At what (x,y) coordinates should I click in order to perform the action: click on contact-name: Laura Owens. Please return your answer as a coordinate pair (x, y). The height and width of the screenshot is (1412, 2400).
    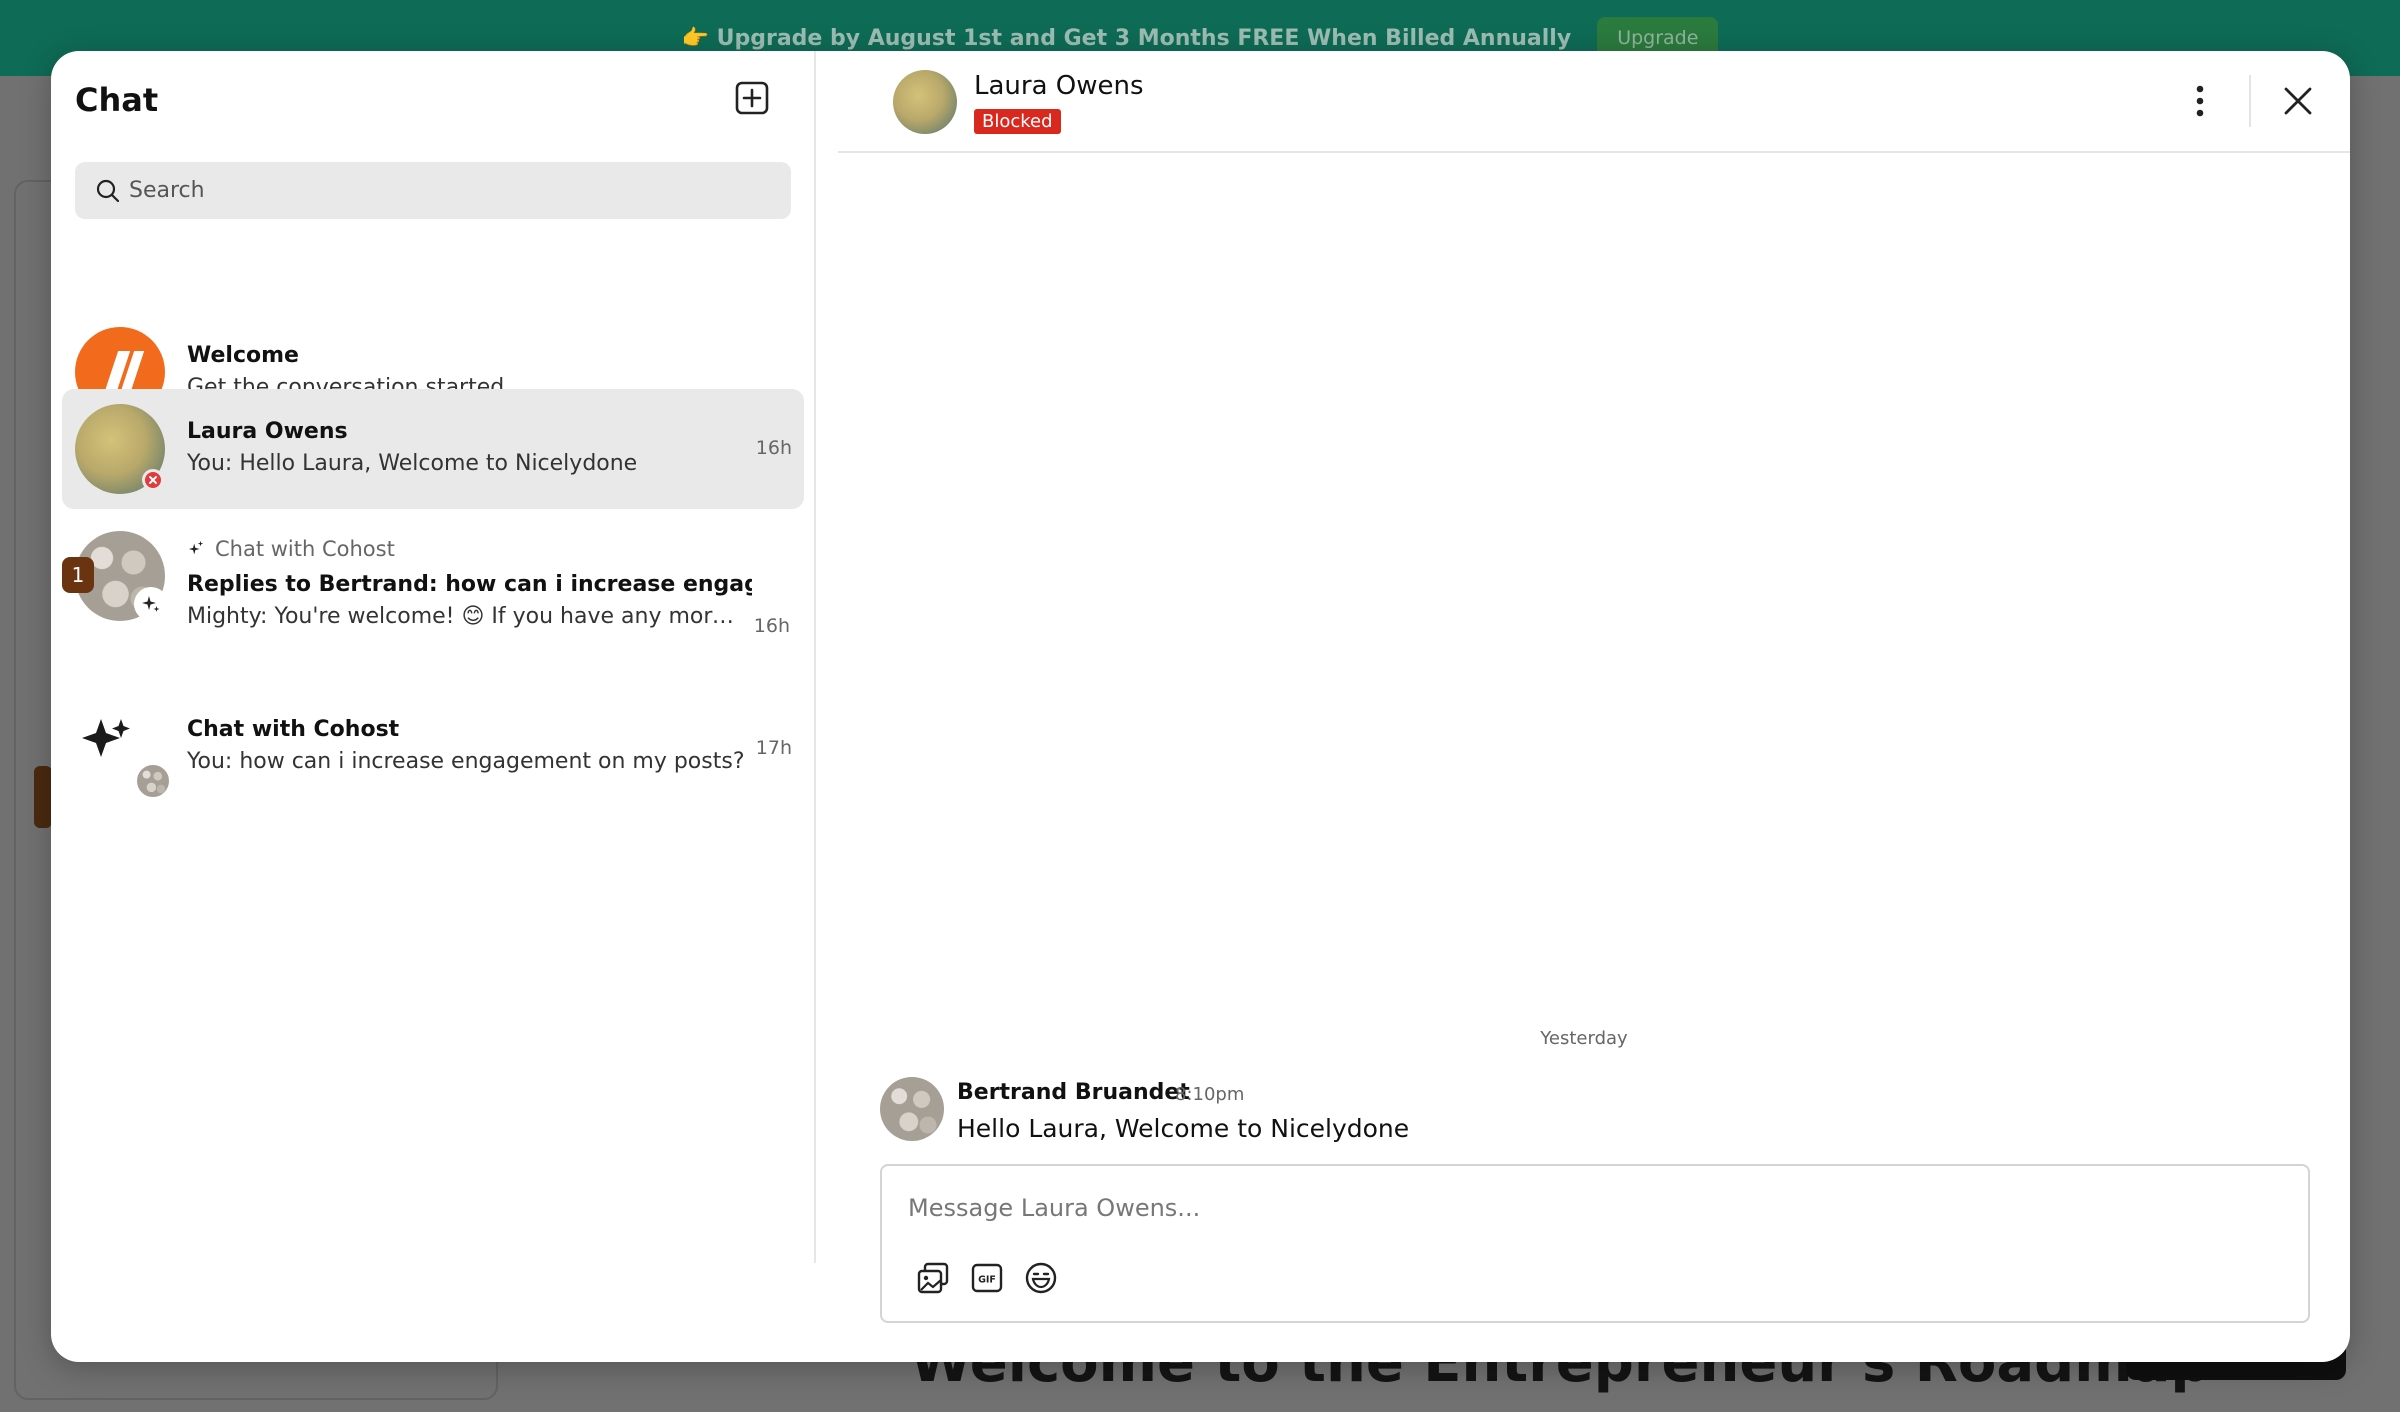
    Looking at the image, I should click on (1059, 86).